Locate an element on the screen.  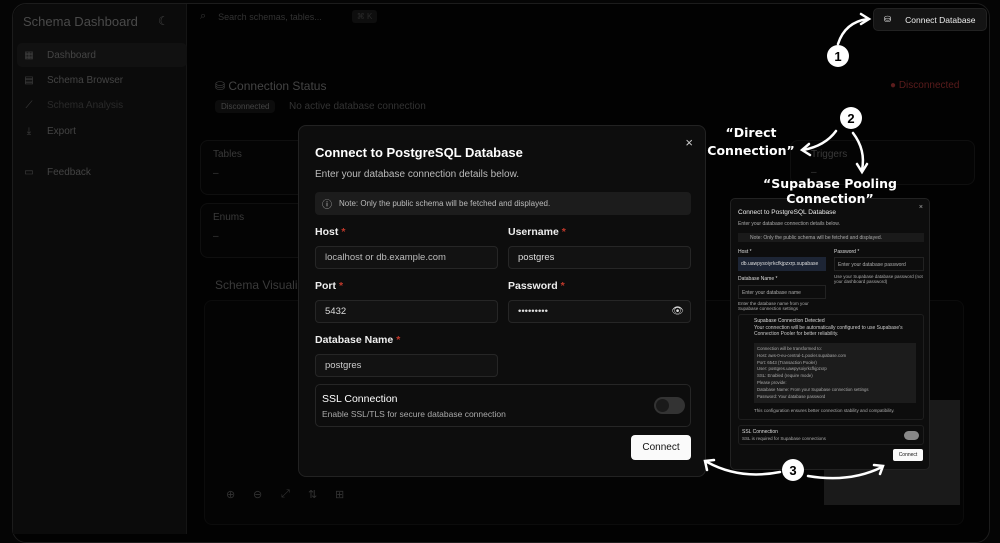
arrow-3-left is located at coordinates (743, 468).